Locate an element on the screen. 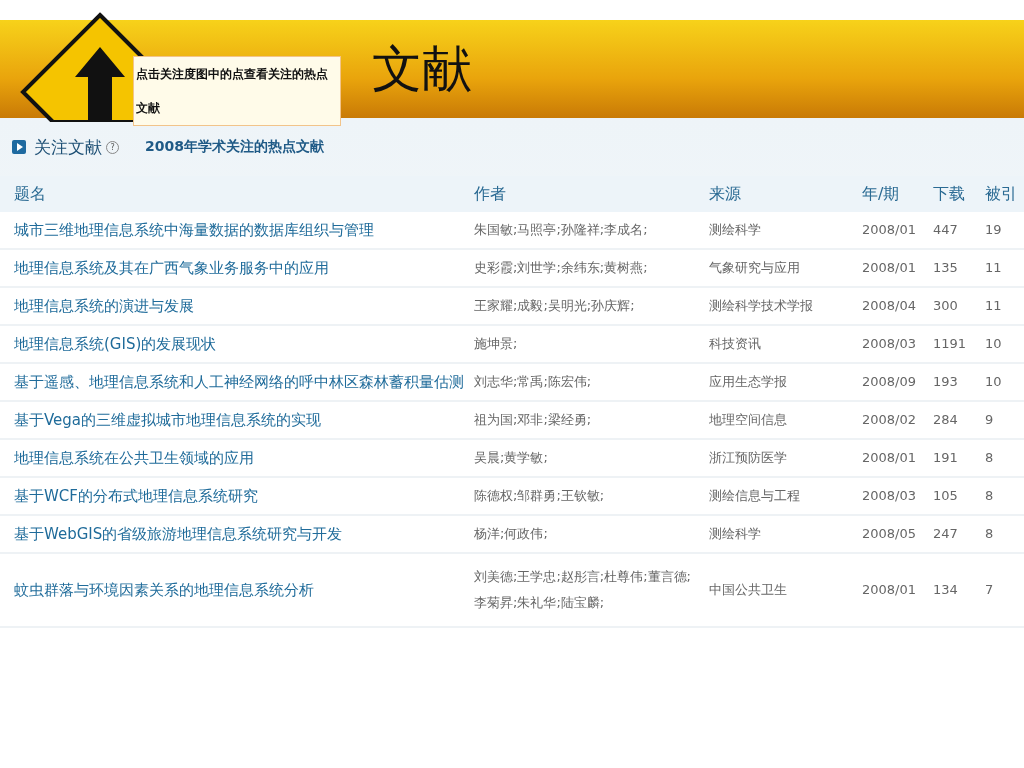 Image resolution: width=1024 pixels, height=768 pixels. paper-title-link: 基于遥感、地理信息系统和人工神经网络的呼中林区森林蓄积量估测 is located at coordinates (244, 382).